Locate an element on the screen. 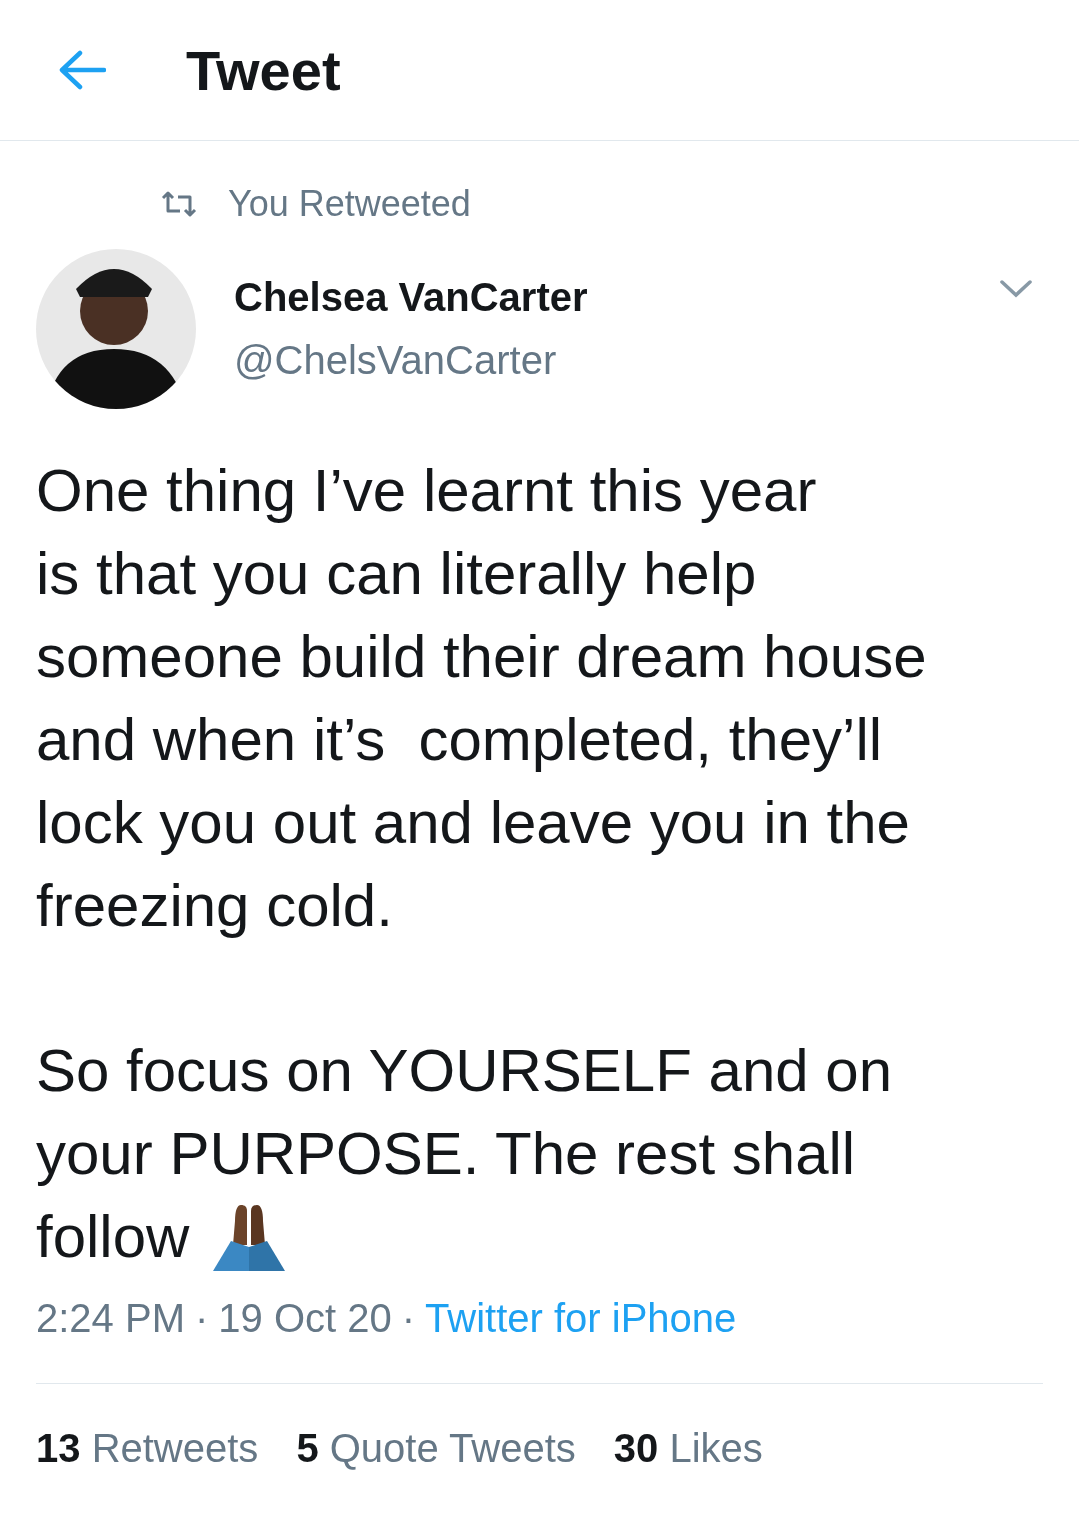 The height and width of the screenshot is (1523, 1079). engagement-stat: 30 Likes is located at coordinates (688, 1448).